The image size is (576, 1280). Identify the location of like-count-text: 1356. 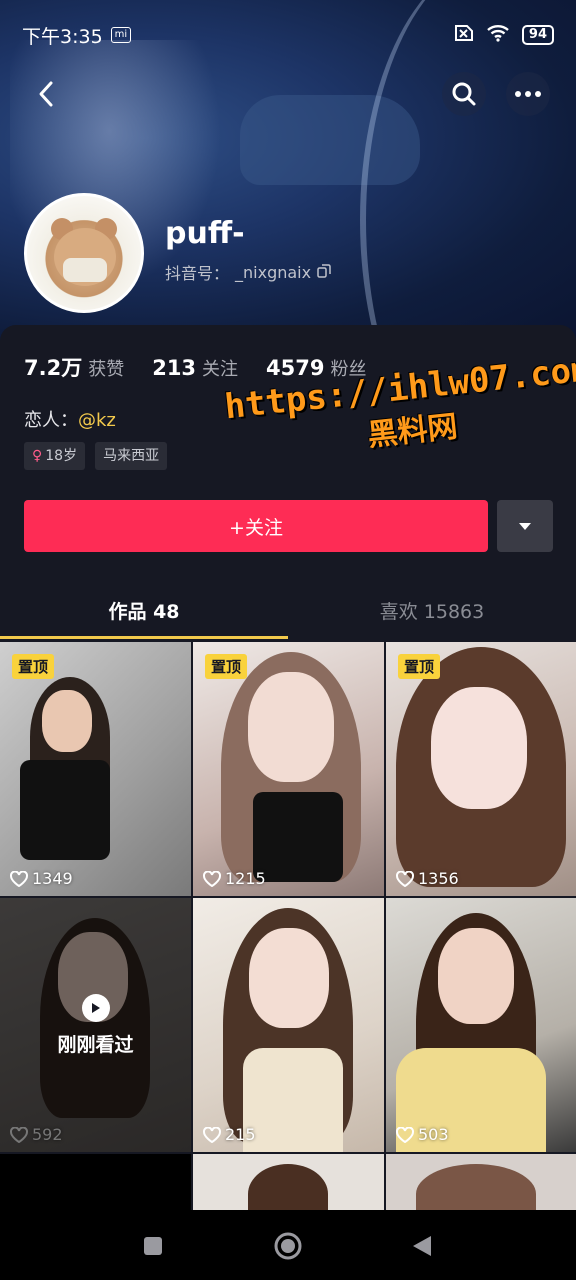
(438, 878).